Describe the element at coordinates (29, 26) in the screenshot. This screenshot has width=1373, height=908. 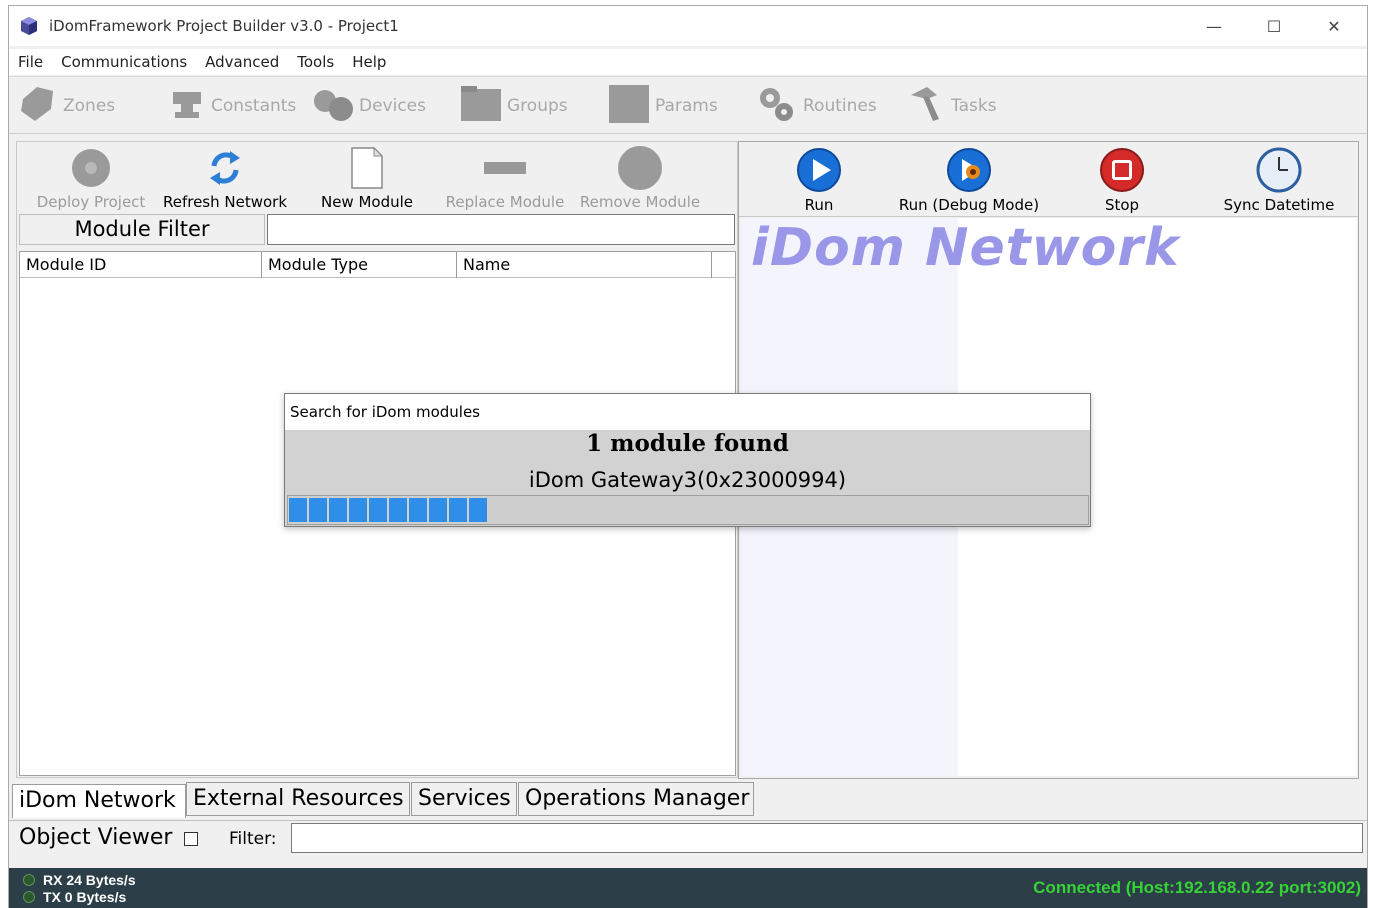
I see `app-logo-icon` at that location.